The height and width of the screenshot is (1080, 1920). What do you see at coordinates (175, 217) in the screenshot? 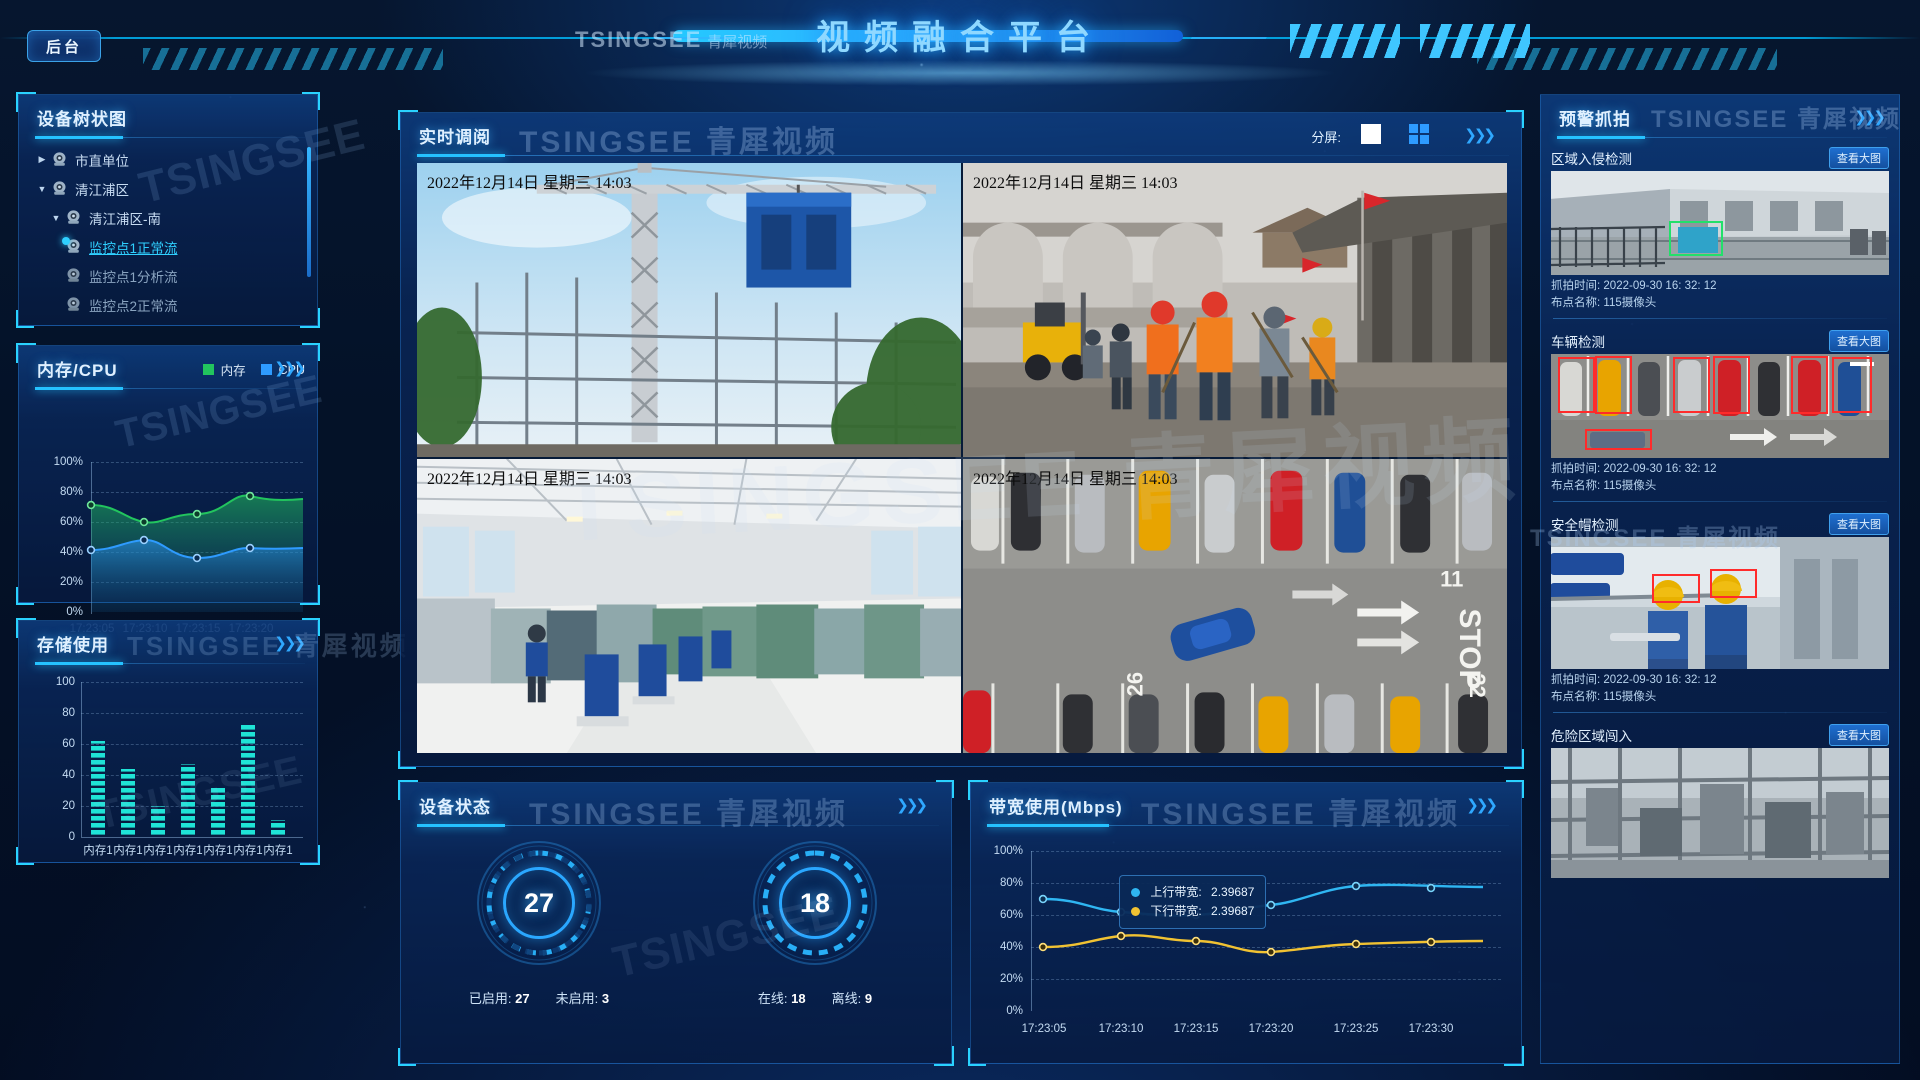
I see `tree-node-2: ▼ 清江浦区-南` at bounding box center [175, 217].